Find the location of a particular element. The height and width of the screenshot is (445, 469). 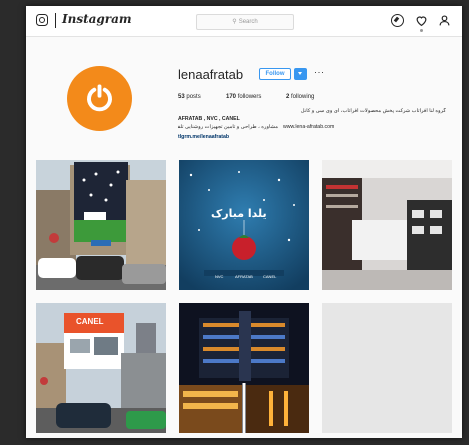

yalda-poster is located at coordinates (244, 225).